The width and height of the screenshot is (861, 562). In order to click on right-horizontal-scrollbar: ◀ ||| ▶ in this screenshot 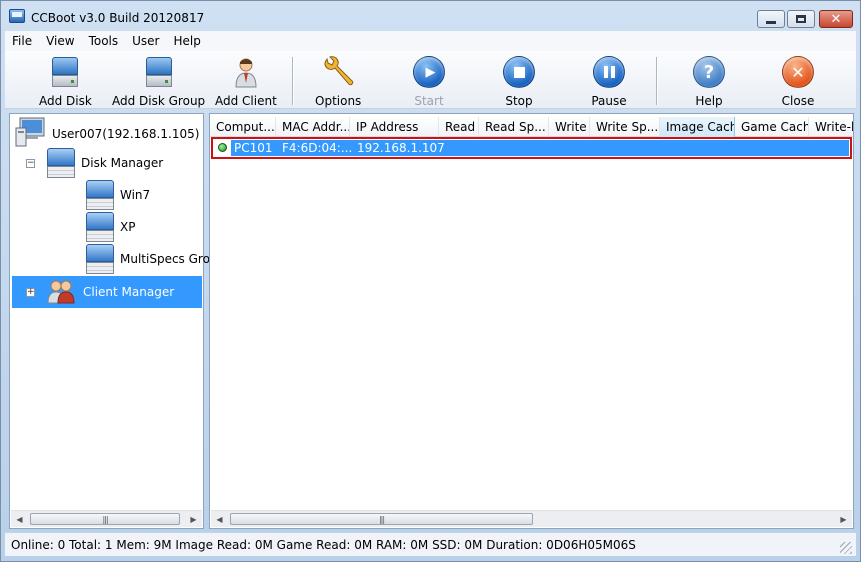, I will do `click(531, 518)`.